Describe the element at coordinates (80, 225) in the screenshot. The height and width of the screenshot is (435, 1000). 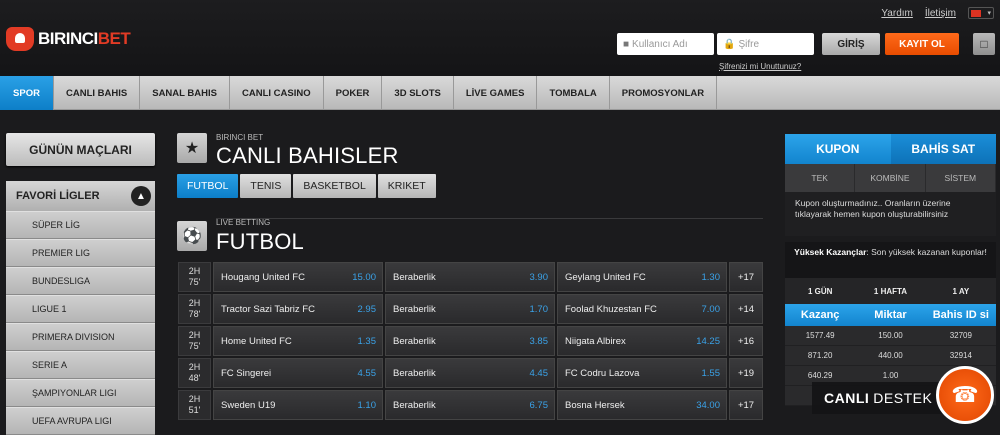
I see `league-item: SÜPER LİG` at that location.